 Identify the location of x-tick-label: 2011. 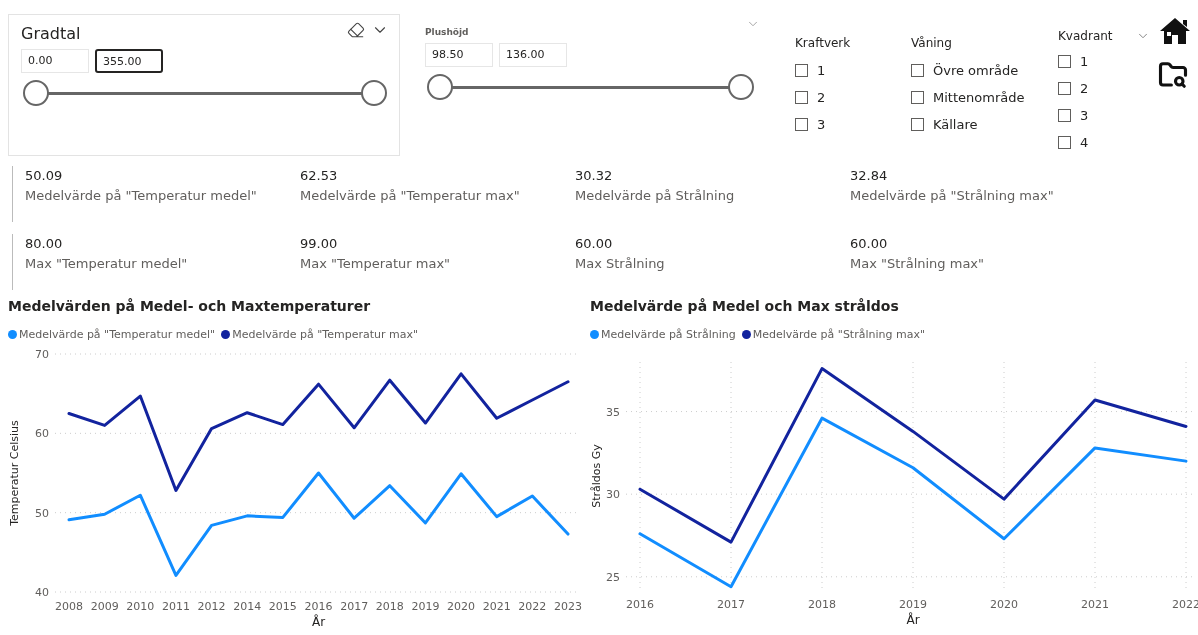
(175, 606).